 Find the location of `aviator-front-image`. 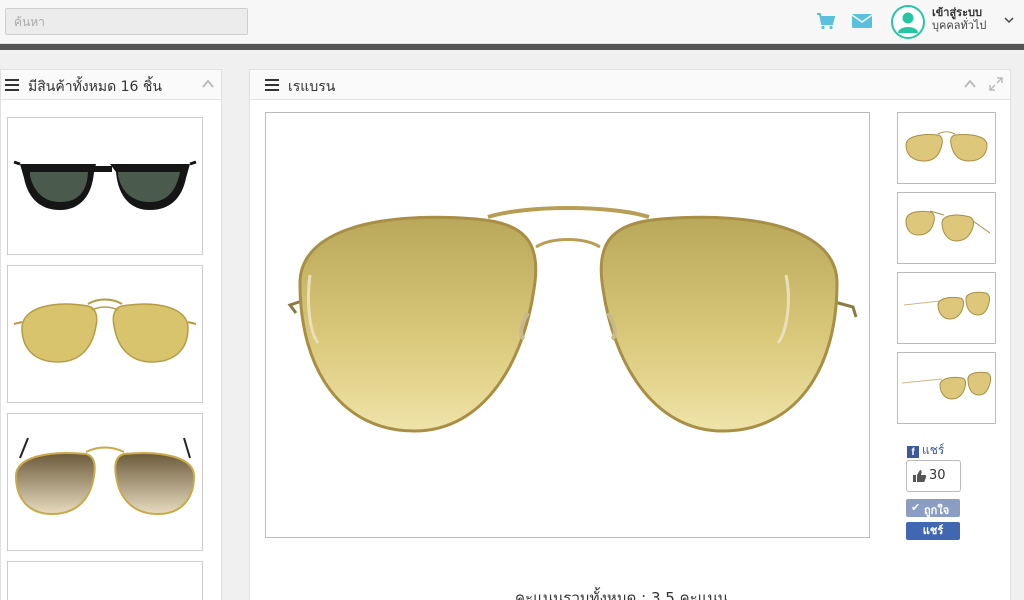

aviator-front-image is located at coordinates (946, 146).